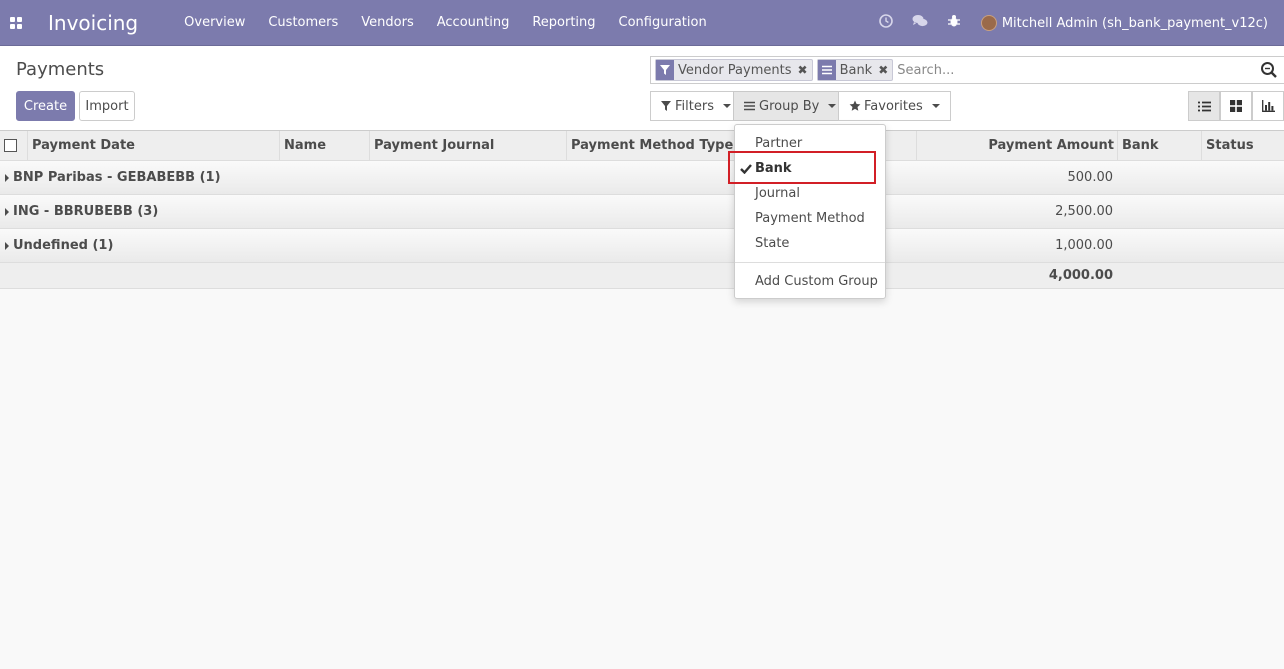  I want to click on group-amount: 2,500.00, so click(1084, 211).